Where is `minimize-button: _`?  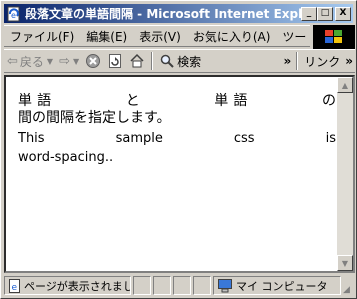 minimize-button: _ is located at coordinates (309, 13).